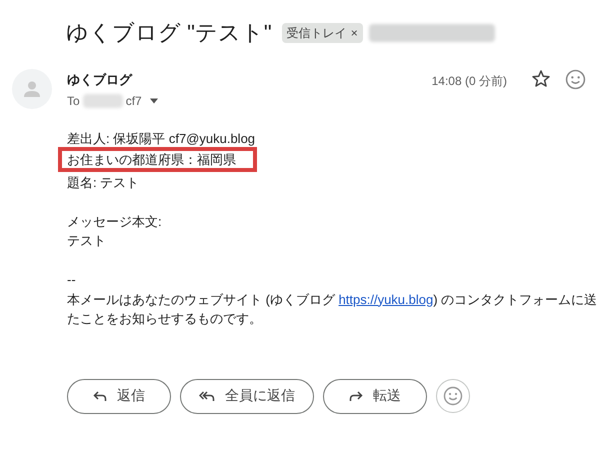  I want to click on person-icon, so click(32, 89).